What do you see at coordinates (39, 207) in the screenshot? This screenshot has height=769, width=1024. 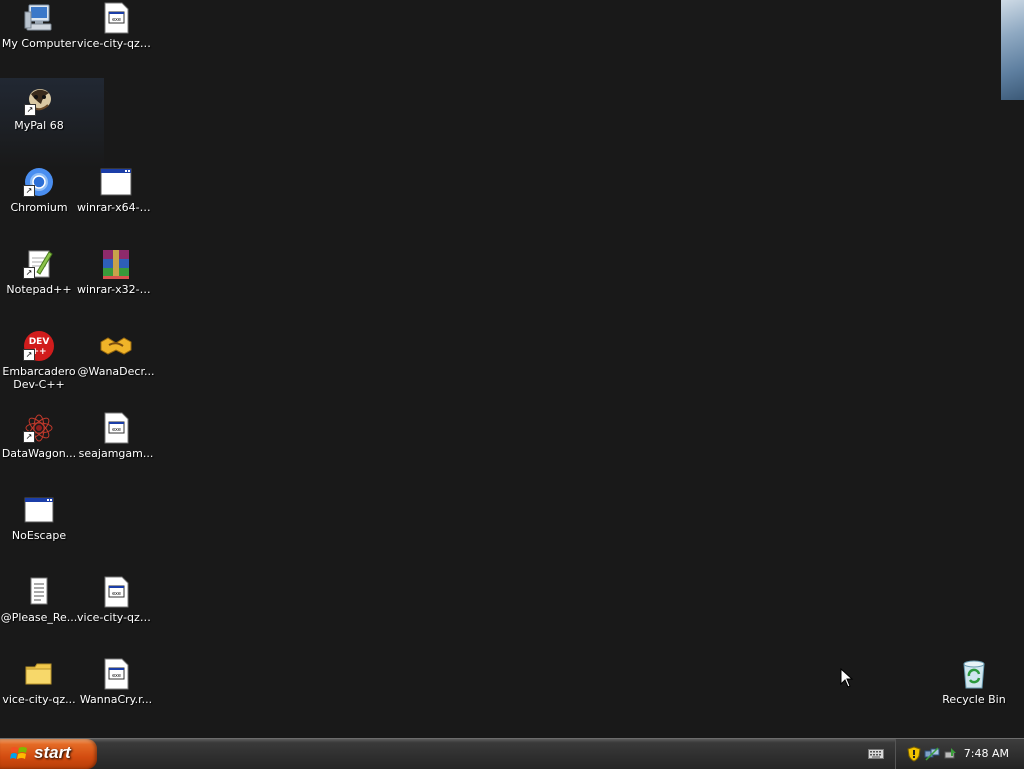 I see `icon-label: Chromium` at bounding box center [39, 207].